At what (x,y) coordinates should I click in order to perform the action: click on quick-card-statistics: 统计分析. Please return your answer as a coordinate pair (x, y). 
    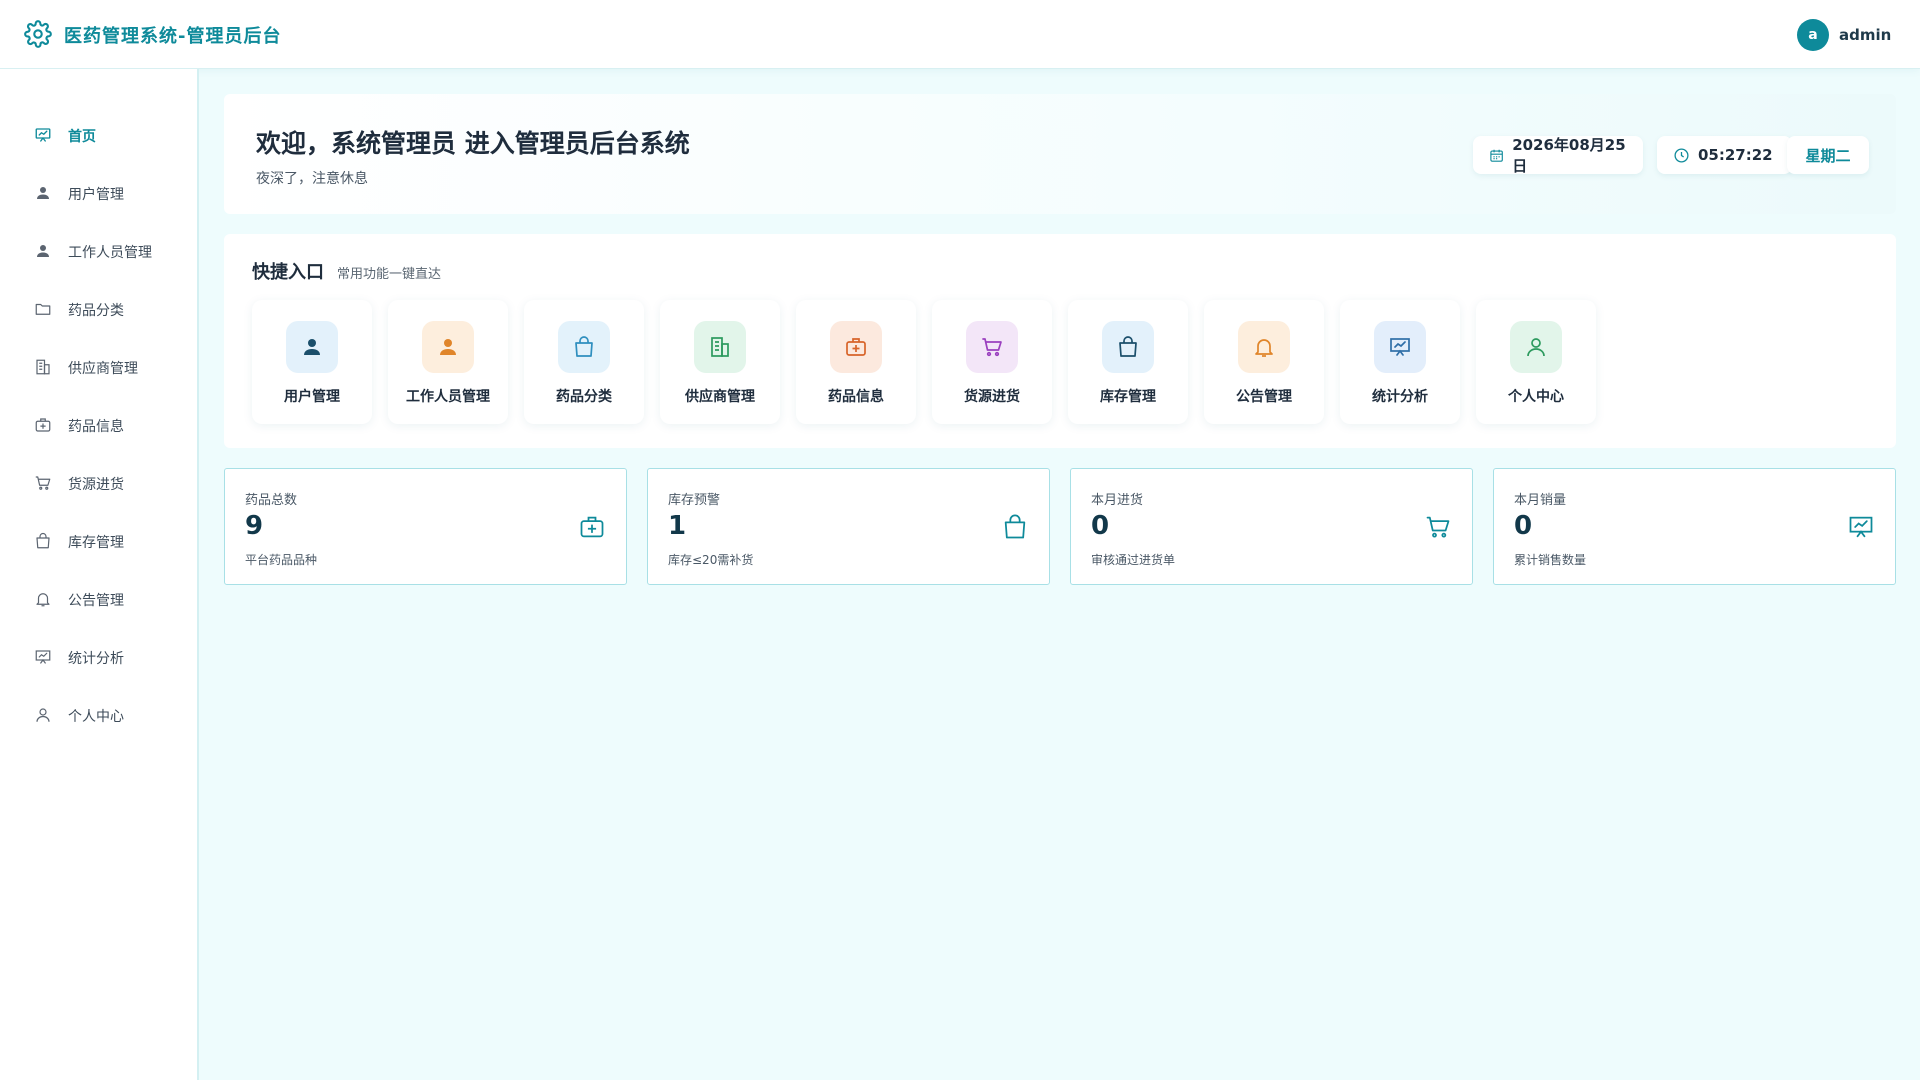
    Looking at the image, I should click on (1400, 362).